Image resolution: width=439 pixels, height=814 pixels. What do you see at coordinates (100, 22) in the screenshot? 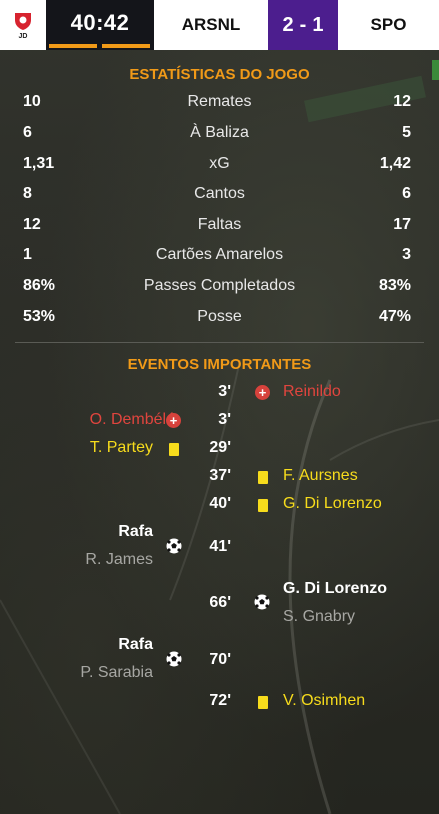
I see `clock-time: 40:42` at bounding box center [100, 22].